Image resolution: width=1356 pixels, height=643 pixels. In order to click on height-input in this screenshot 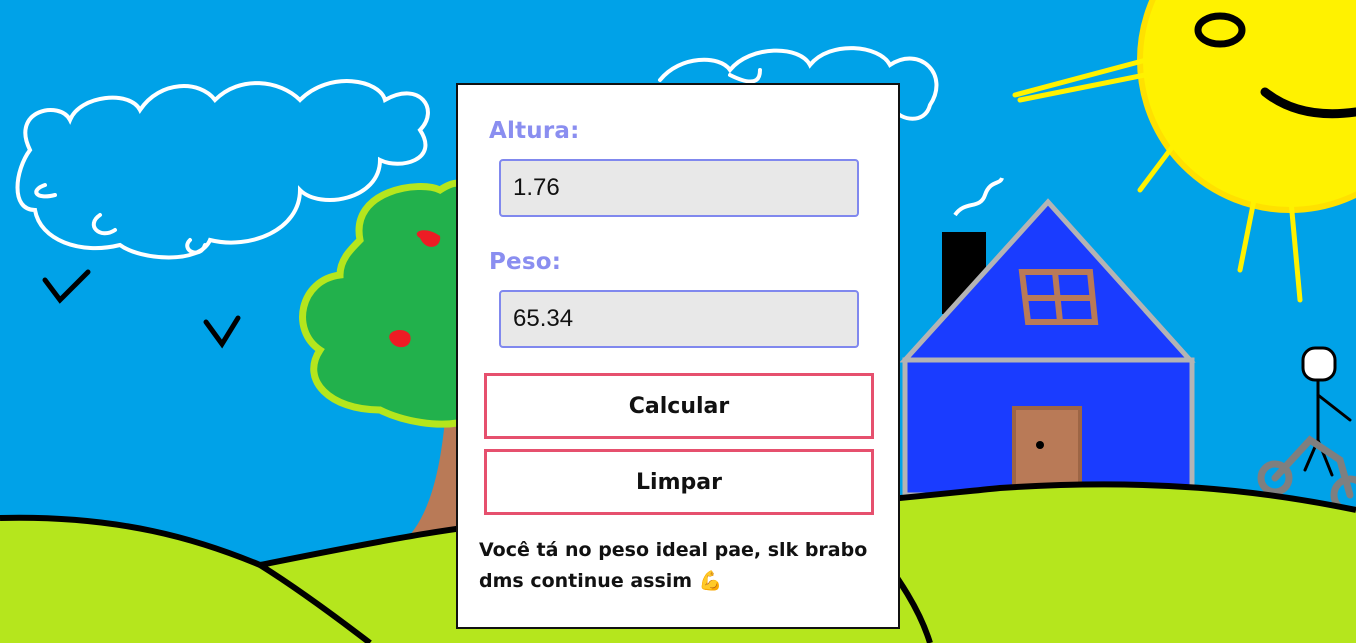, I will do `click(679, 188)`.